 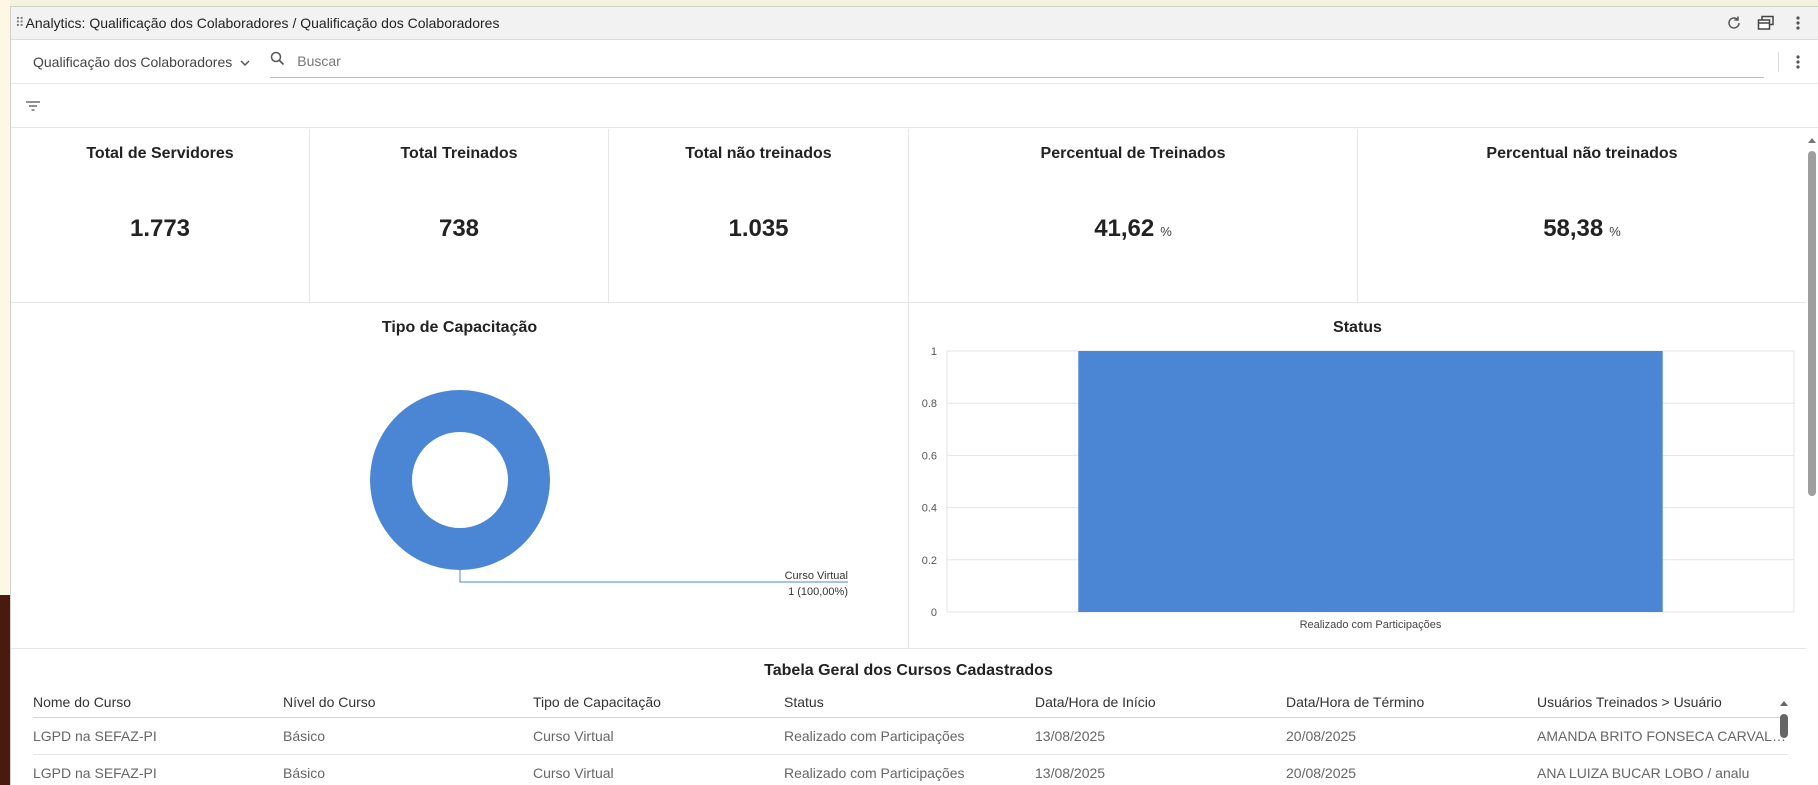 What do you see at coordinates (459, 327) in the screenshot?
I see `donut-chart-title: Tipo de Capacitação` at bounding box center [459, 327].